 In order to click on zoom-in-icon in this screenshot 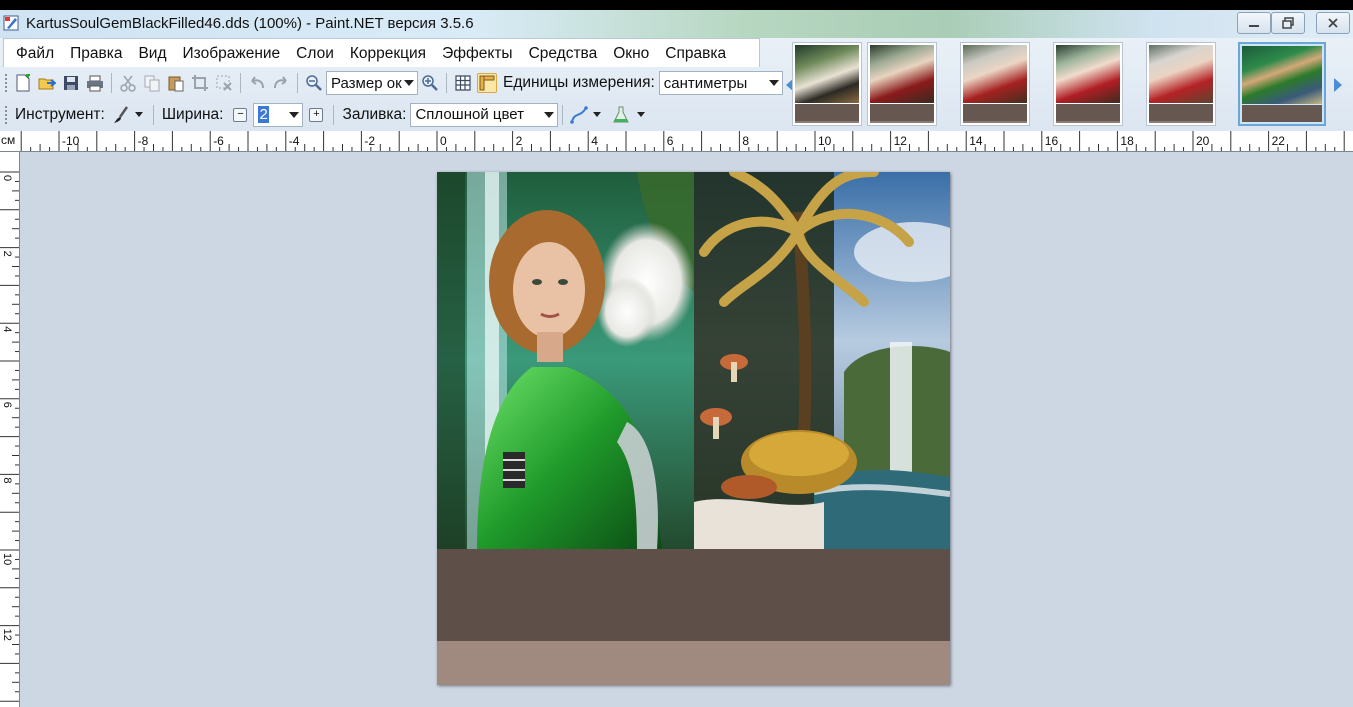, I will do `click(430, 83)`.